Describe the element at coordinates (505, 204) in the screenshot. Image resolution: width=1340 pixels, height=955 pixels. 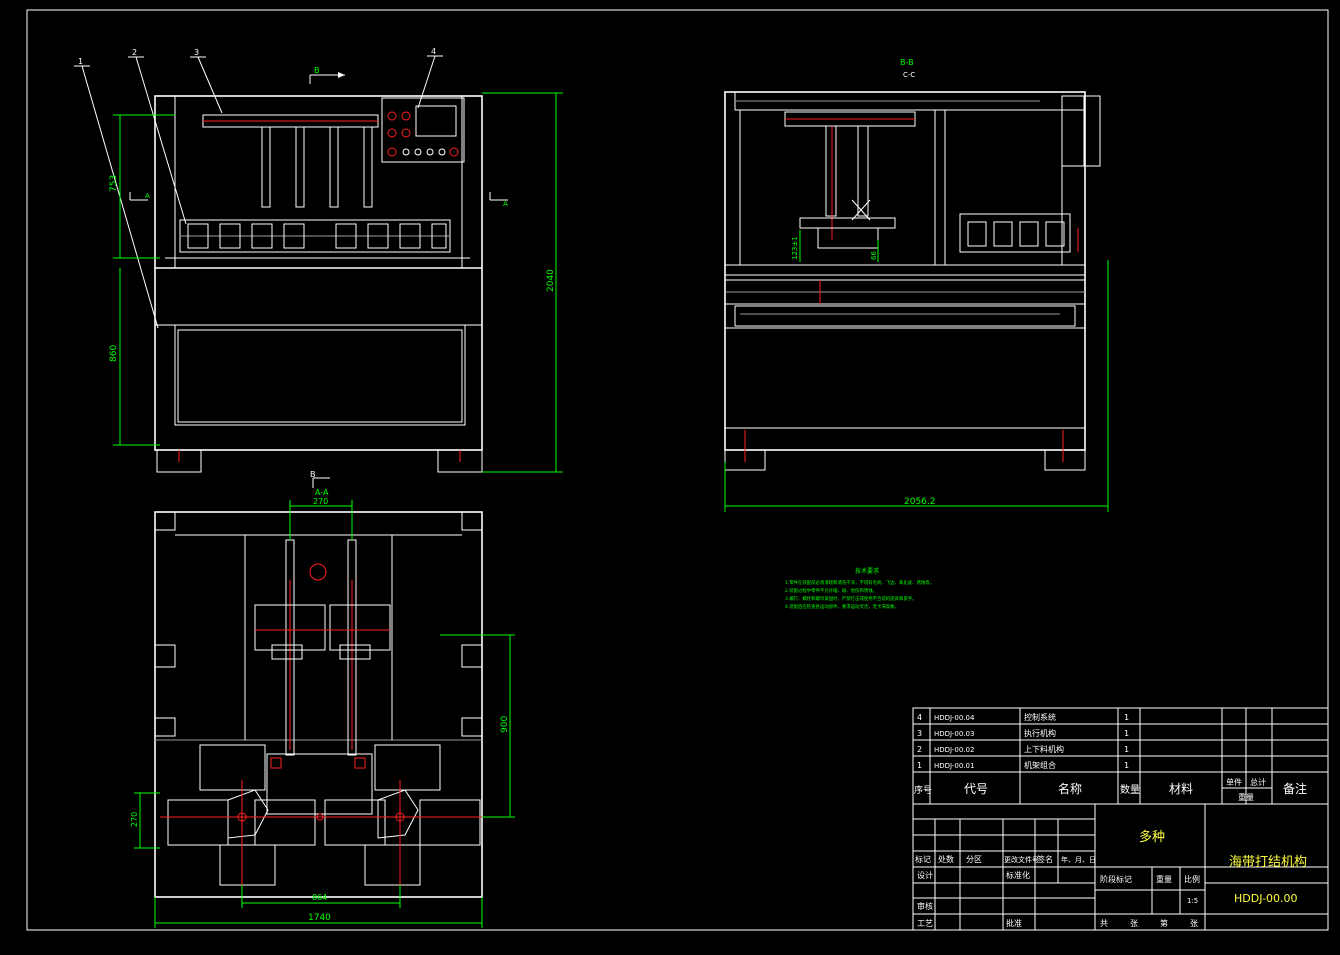
I see `section-marker-a-right: A` at that location.